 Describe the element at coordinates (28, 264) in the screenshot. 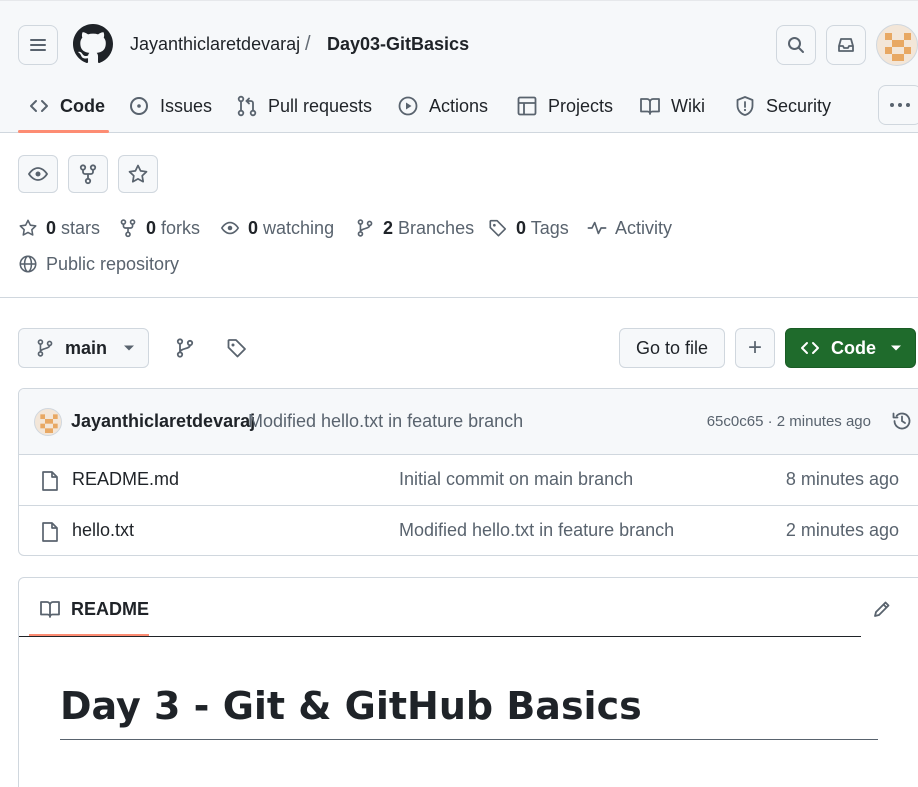

I see `globe-icon` at that location.